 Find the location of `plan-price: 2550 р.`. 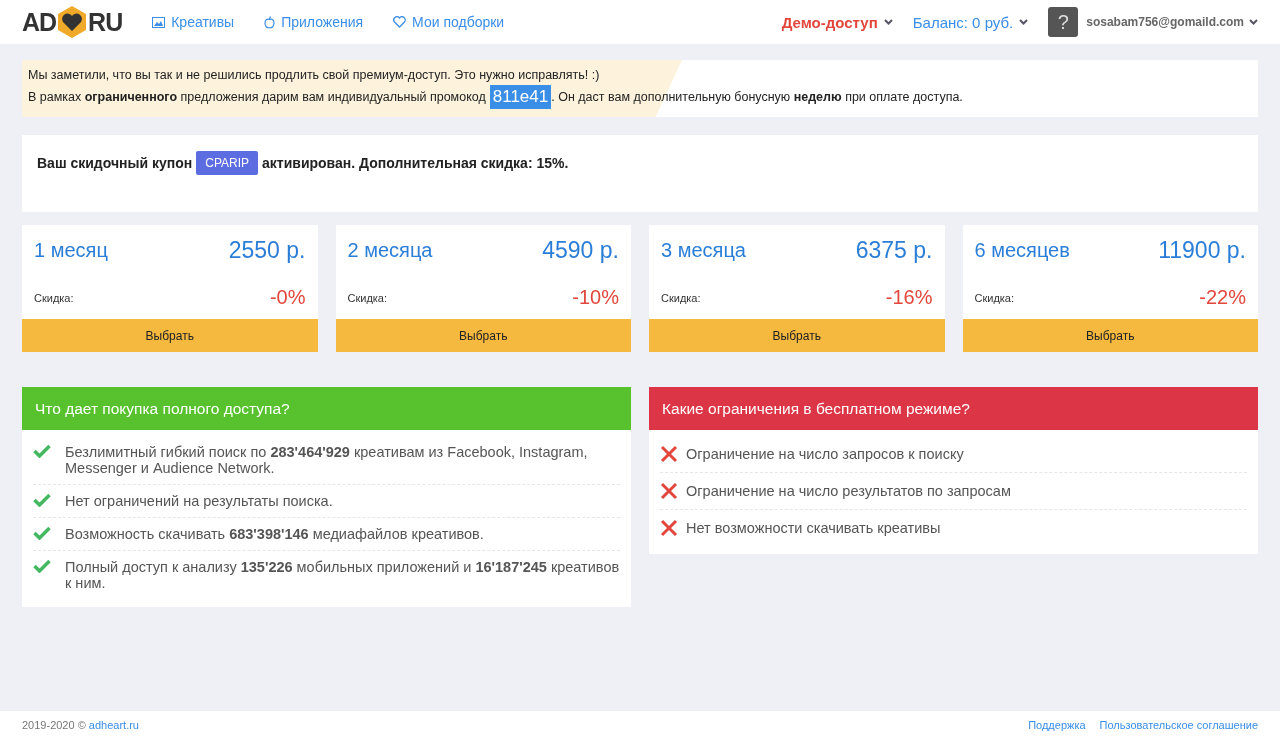

plan-price: 2550 р. is located at coordinates (267, 250).